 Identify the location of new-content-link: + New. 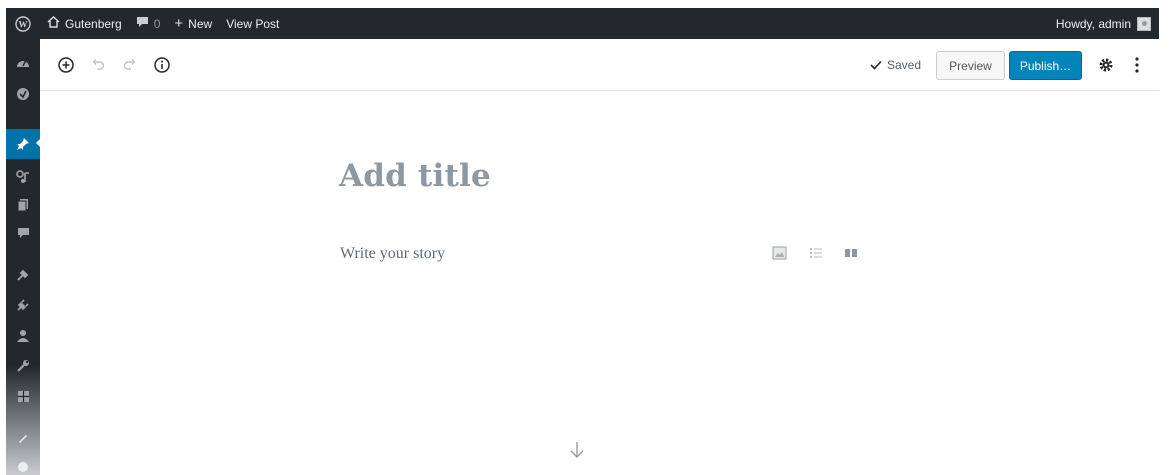
(193, 23).